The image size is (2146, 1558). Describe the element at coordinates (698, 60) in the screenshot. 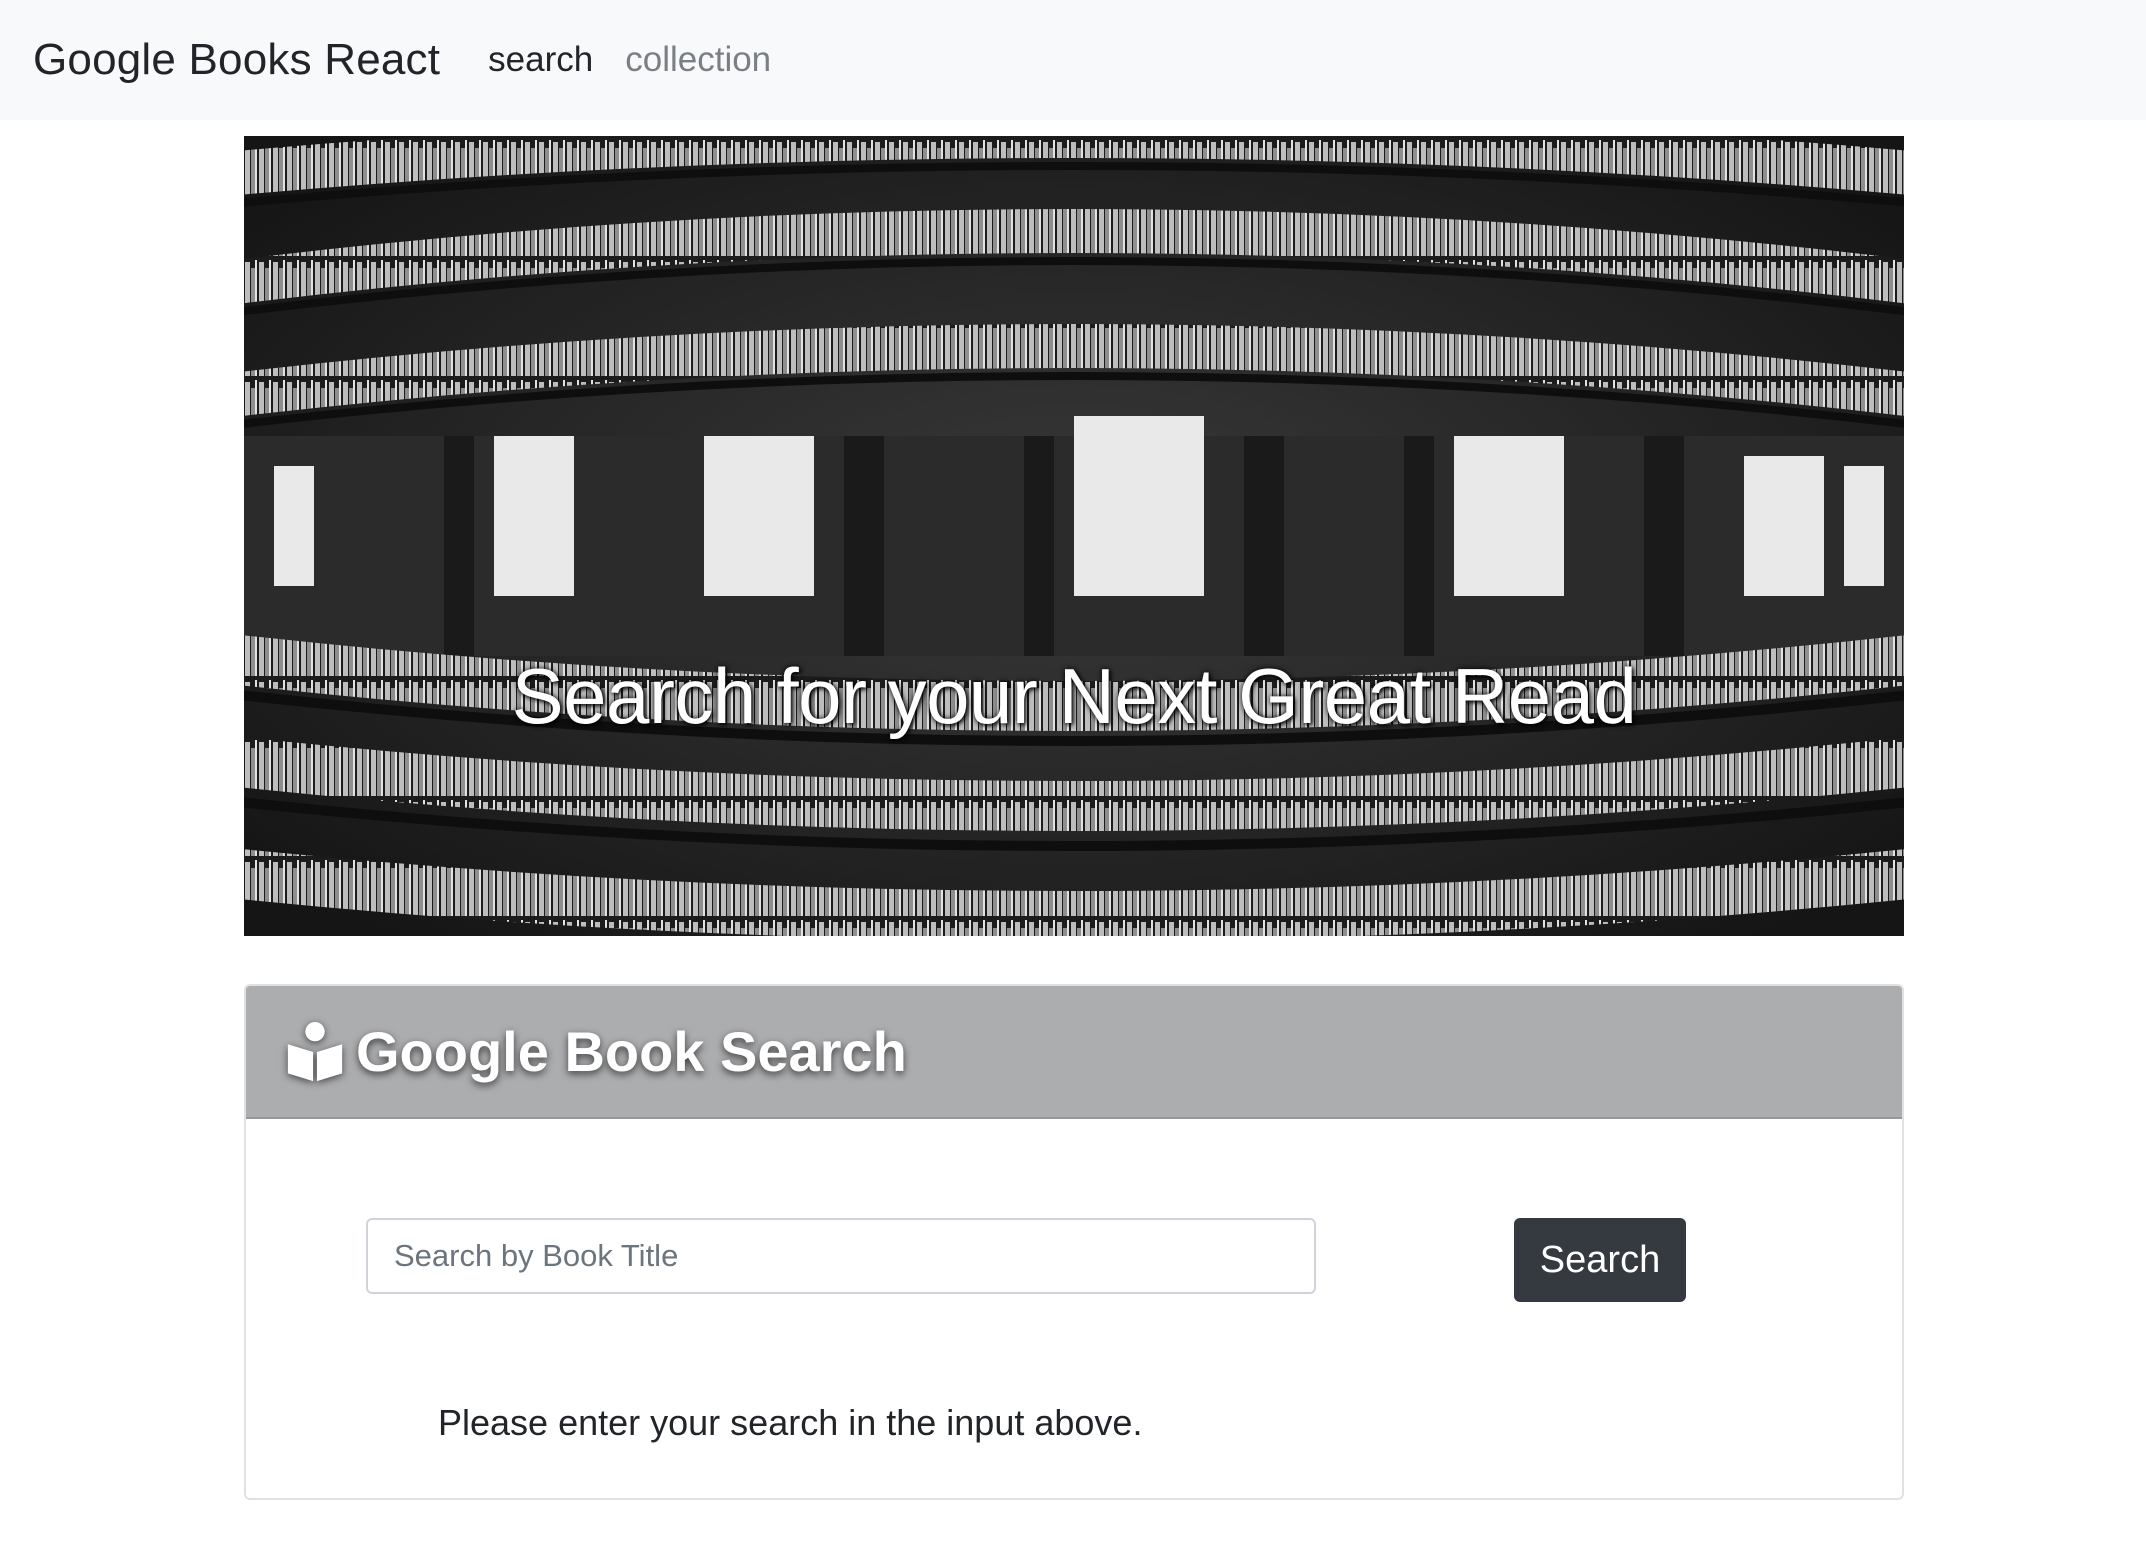

I see `nav-link-collection: collection` at that location.